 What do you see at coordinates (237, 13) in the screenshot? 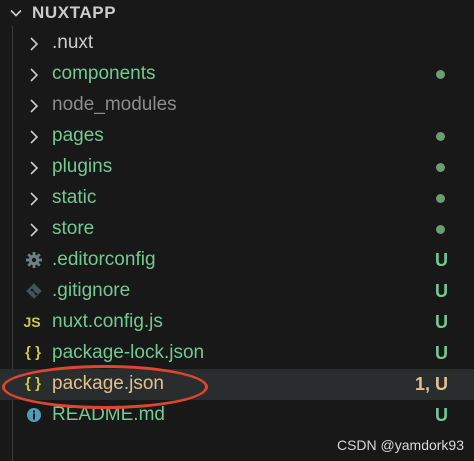
I see `explorer-section-header: NUXTAPP` at bounding box center [237, 13].